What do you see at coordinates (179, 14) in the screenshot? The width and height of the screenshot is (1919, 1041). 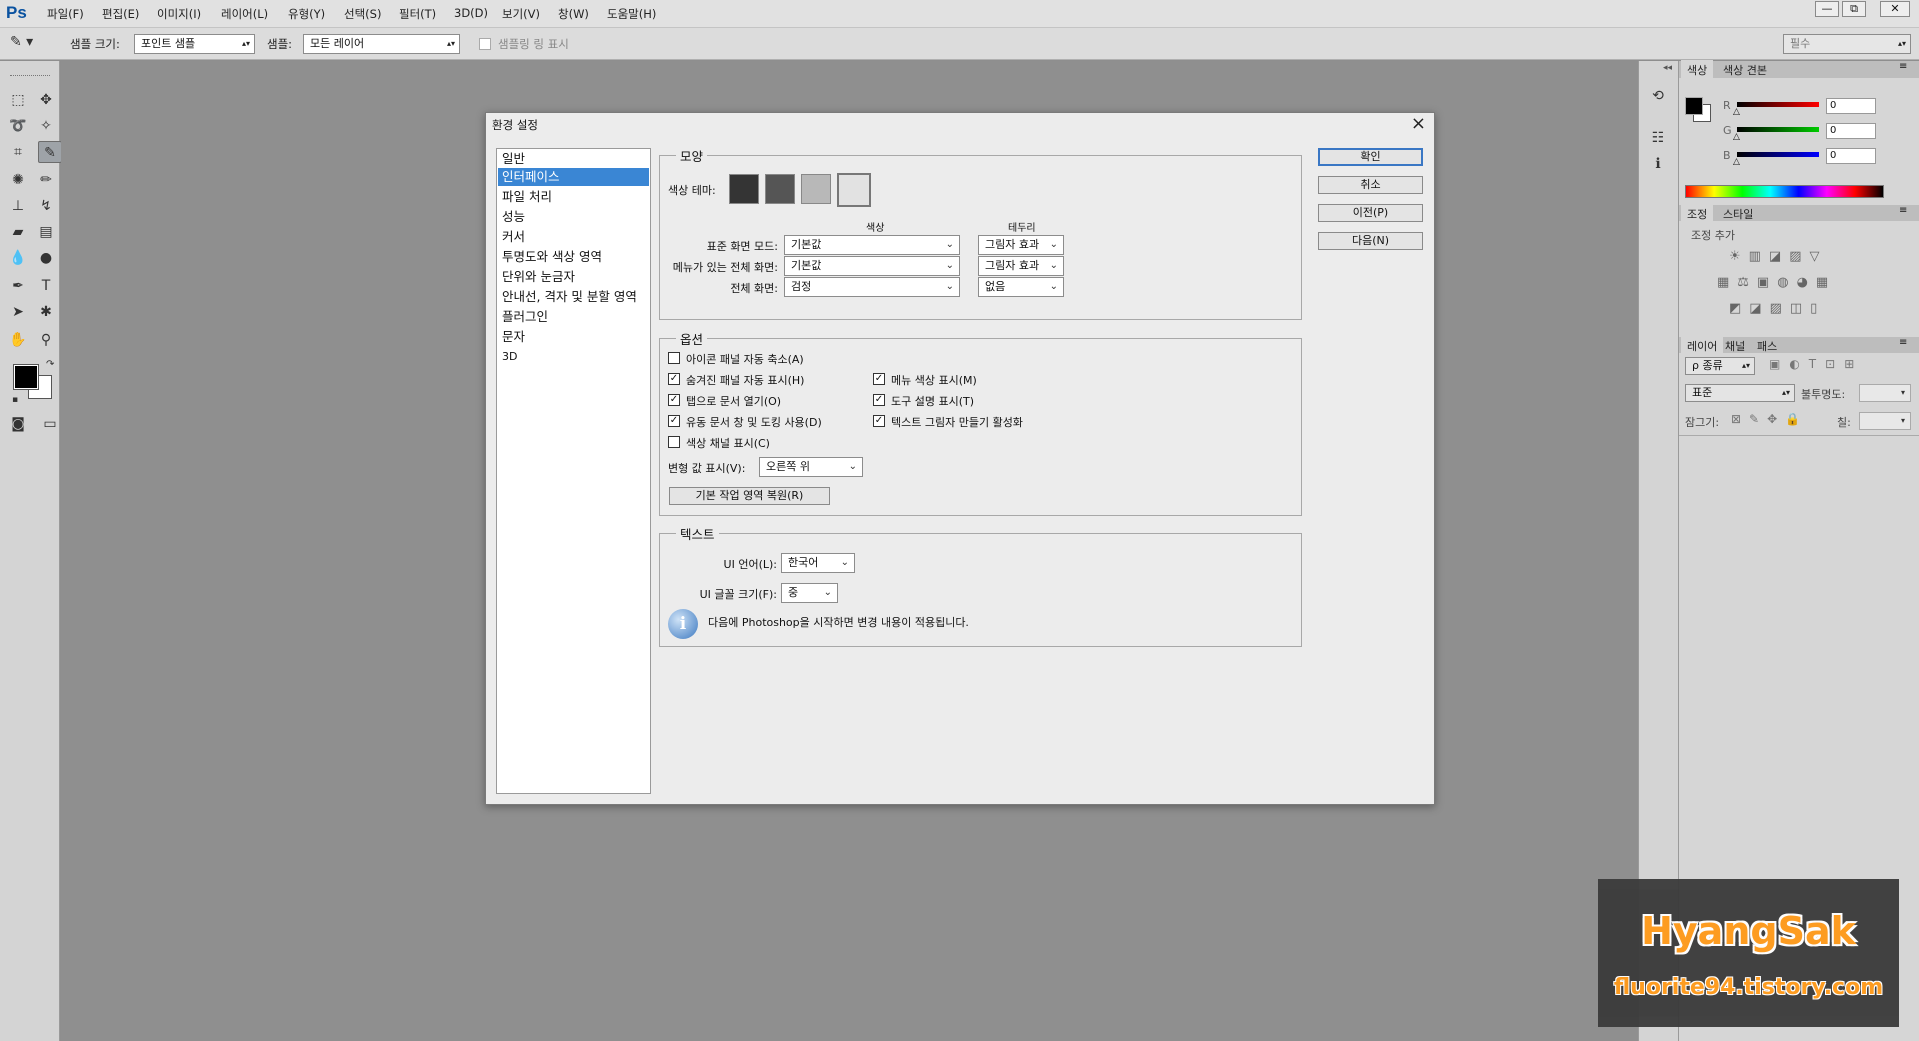 I see `menu-image: 이미지(I)` at bounding box center [179, 14].